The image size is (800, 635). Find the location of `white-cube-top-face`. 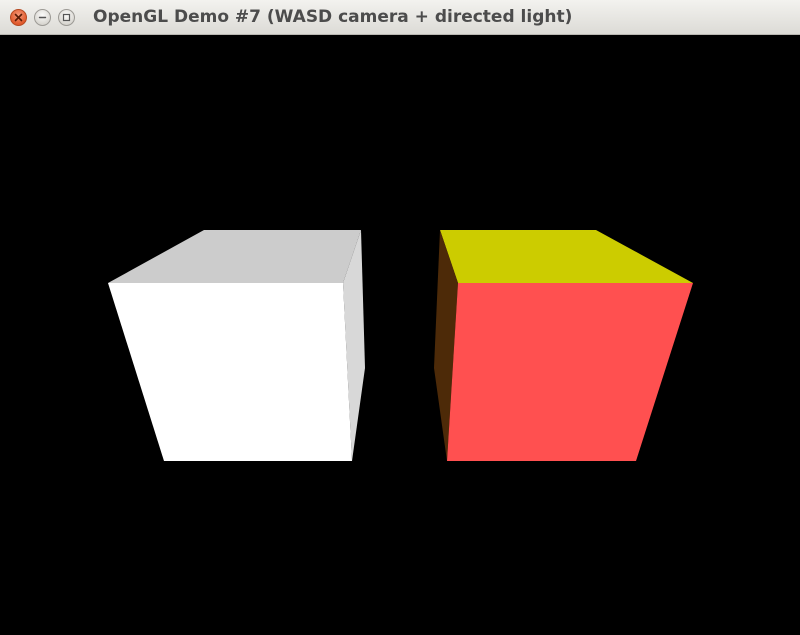

white-cube-top-face is located at coordinates (234, 256).